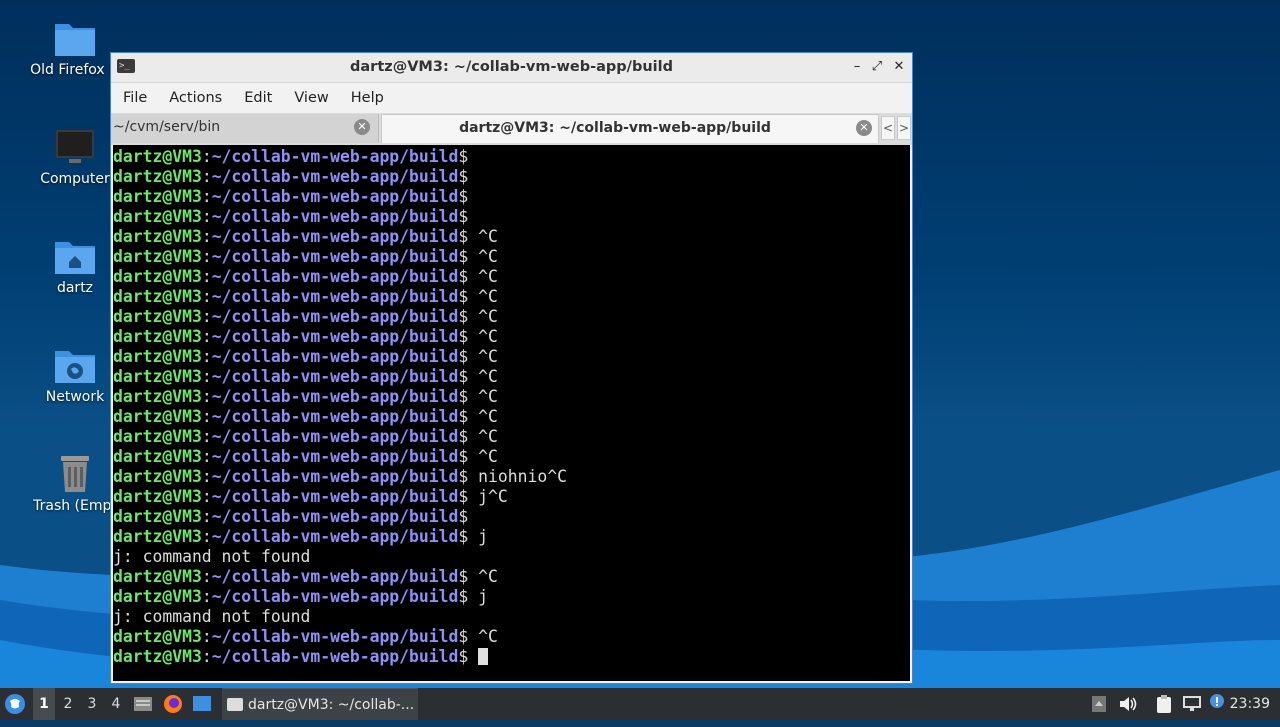  I want to click on home-folder-icon, so click(75, 258).